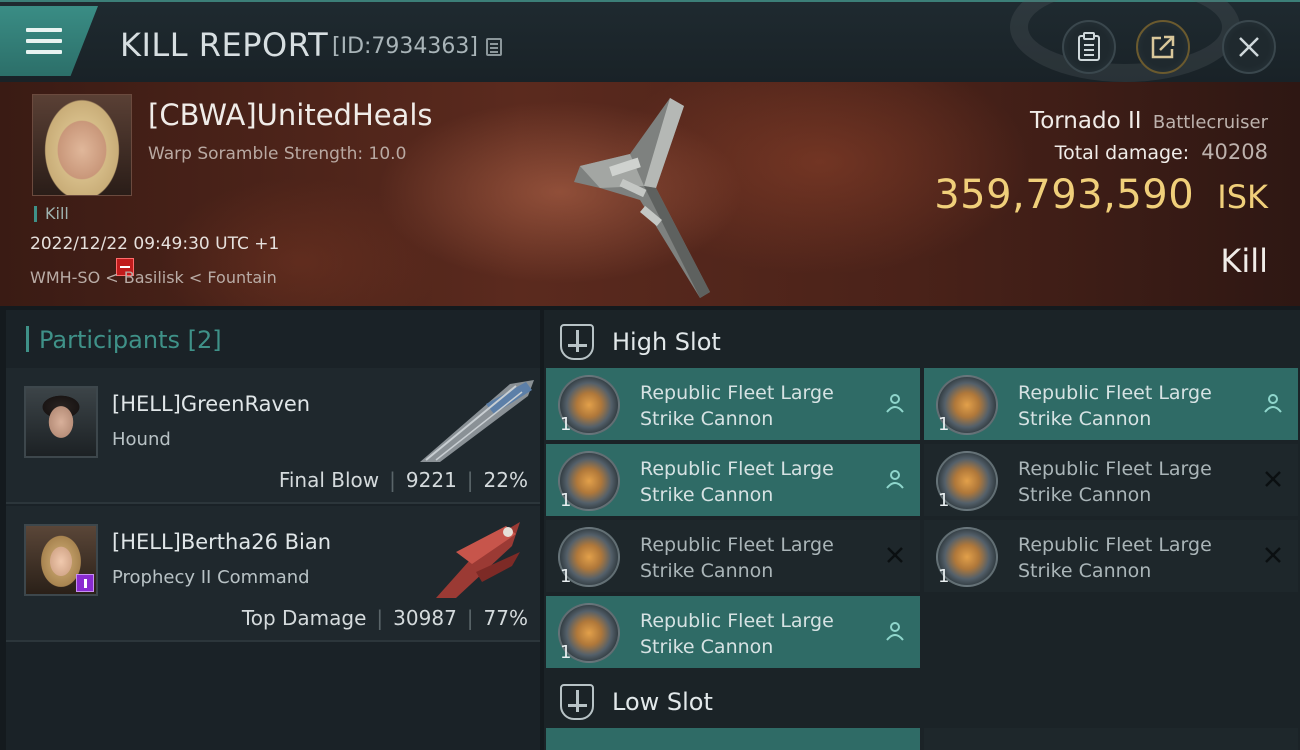  Describe the element at coordinates (666, 342) in the screenshot. I see `high-slot-title: High Slot` at that location.